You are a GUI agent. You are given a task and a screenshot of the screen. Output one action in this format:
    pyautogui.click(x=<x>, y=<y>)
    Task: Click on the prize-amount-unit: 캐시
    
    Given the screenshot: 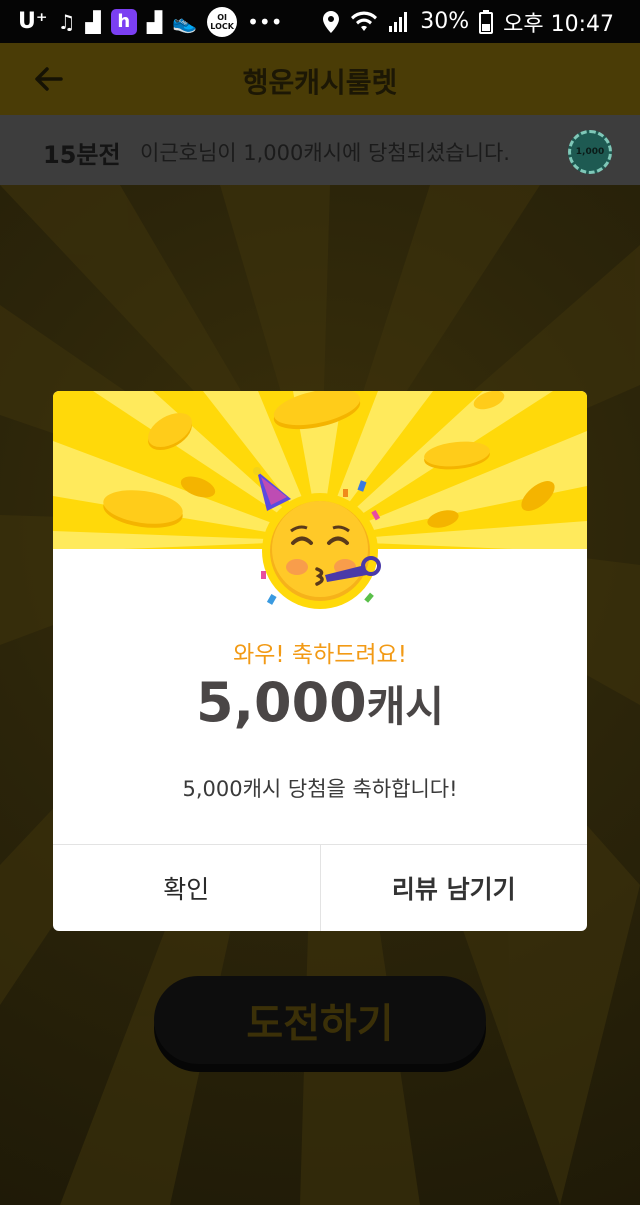 What is the action you would take?
    pyautogui.click(x=405, y=706)
    